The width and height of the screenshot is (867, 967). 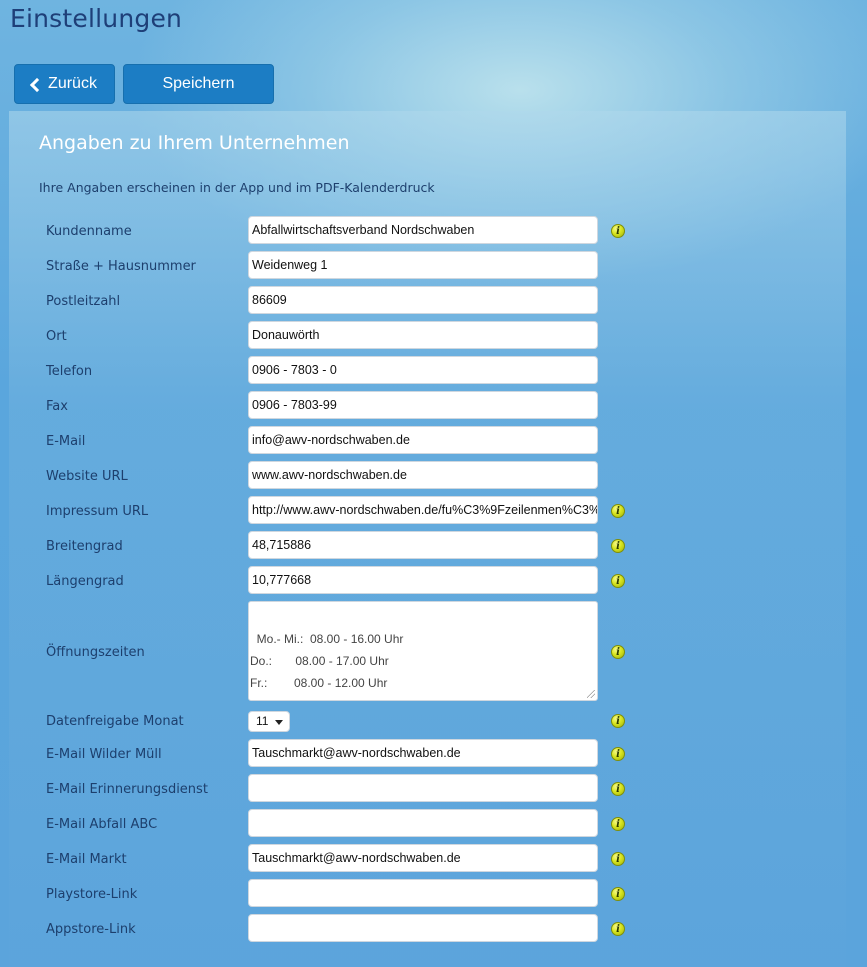 I want to click on label-email: E-Mail, so click(x=66, y=441).